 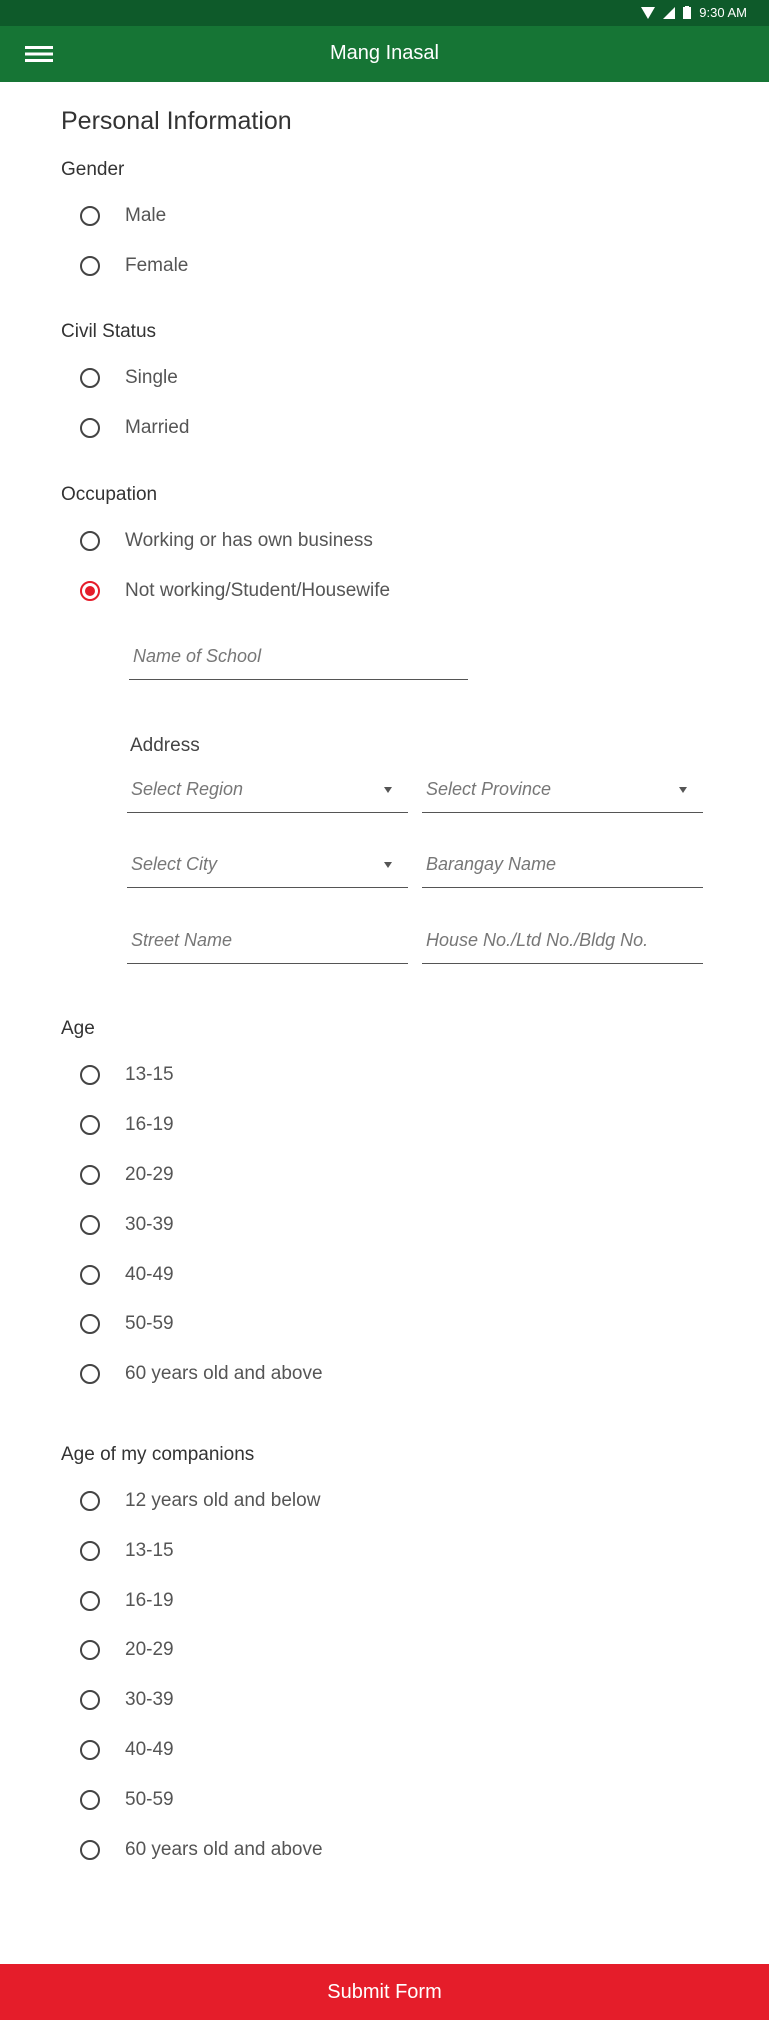 I want to click on age-label: Age, so click(x=78, y=1028).